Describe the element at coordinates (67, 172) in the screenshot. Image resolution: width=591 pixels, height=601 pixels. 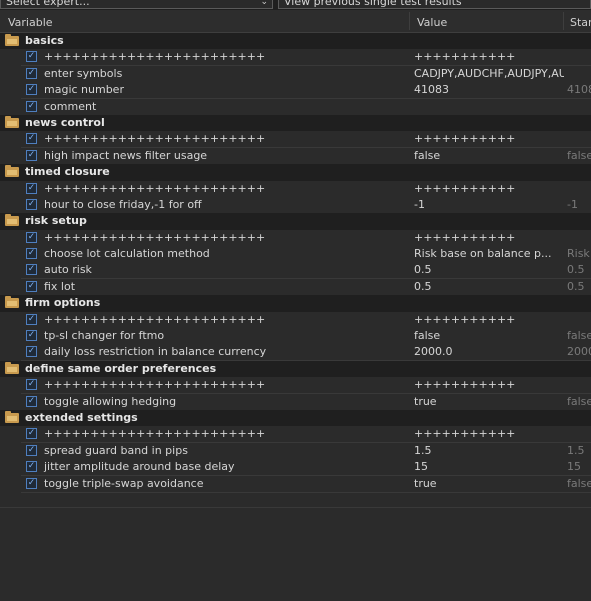
I see `group-name: timed closure` at that location.